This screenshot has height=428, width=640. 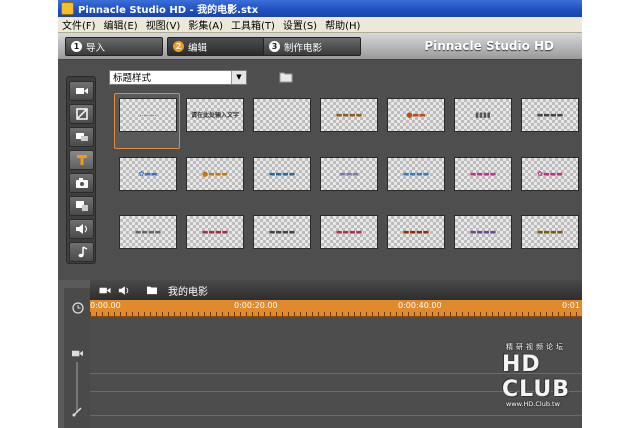 What do you see at coordinates (148, 174) in the screenshot?
I see `title-thumbnail: ✿▬▬` at bounding box center [148, 174].